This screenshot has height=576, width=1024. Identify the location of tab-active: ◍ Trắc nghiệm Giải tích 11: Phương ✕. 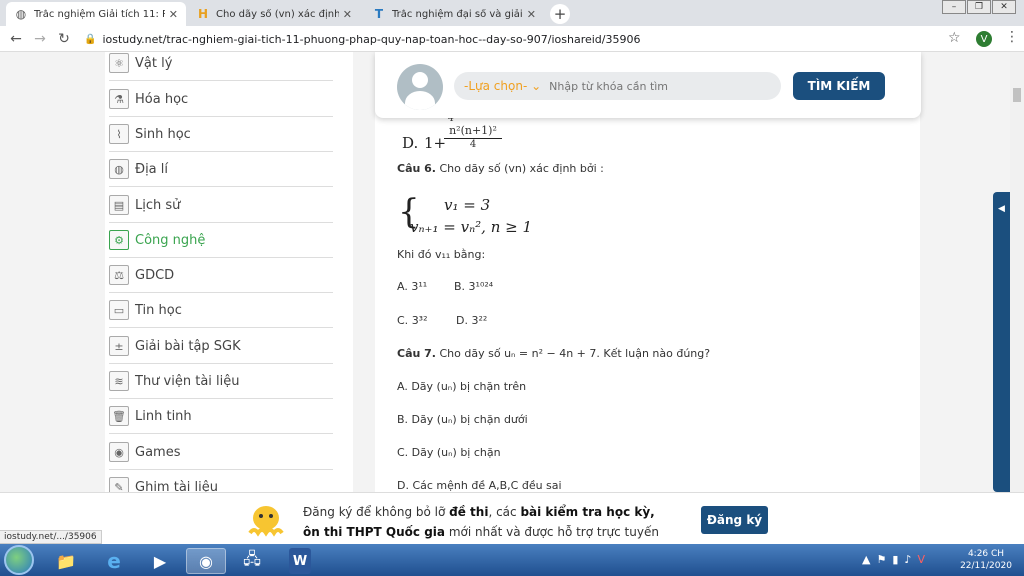
(96, 14).